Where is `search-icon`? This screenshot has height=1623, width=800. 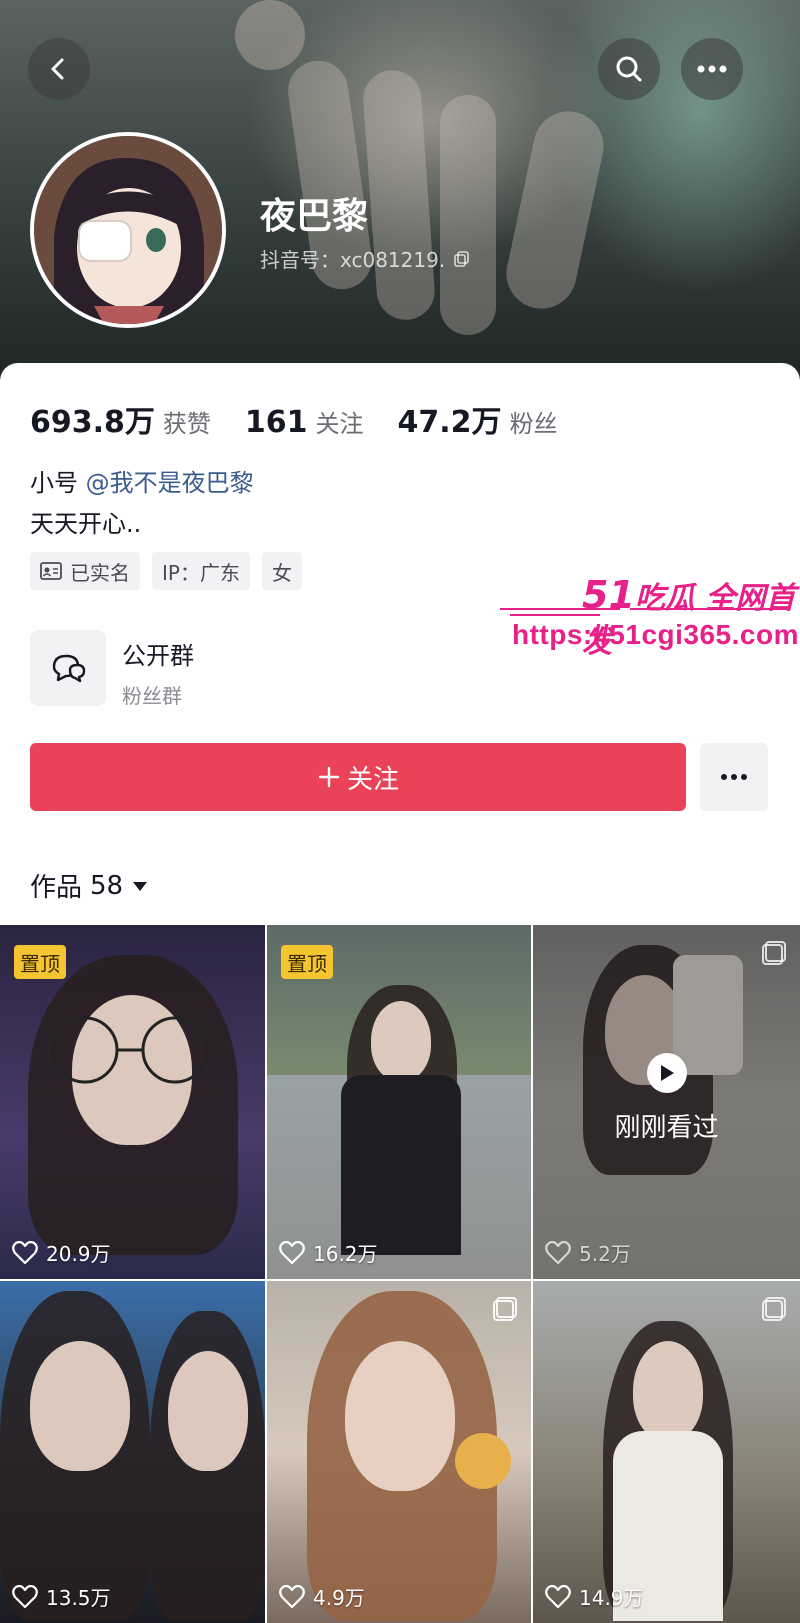 search-icon is located at coordinates (629, 69).